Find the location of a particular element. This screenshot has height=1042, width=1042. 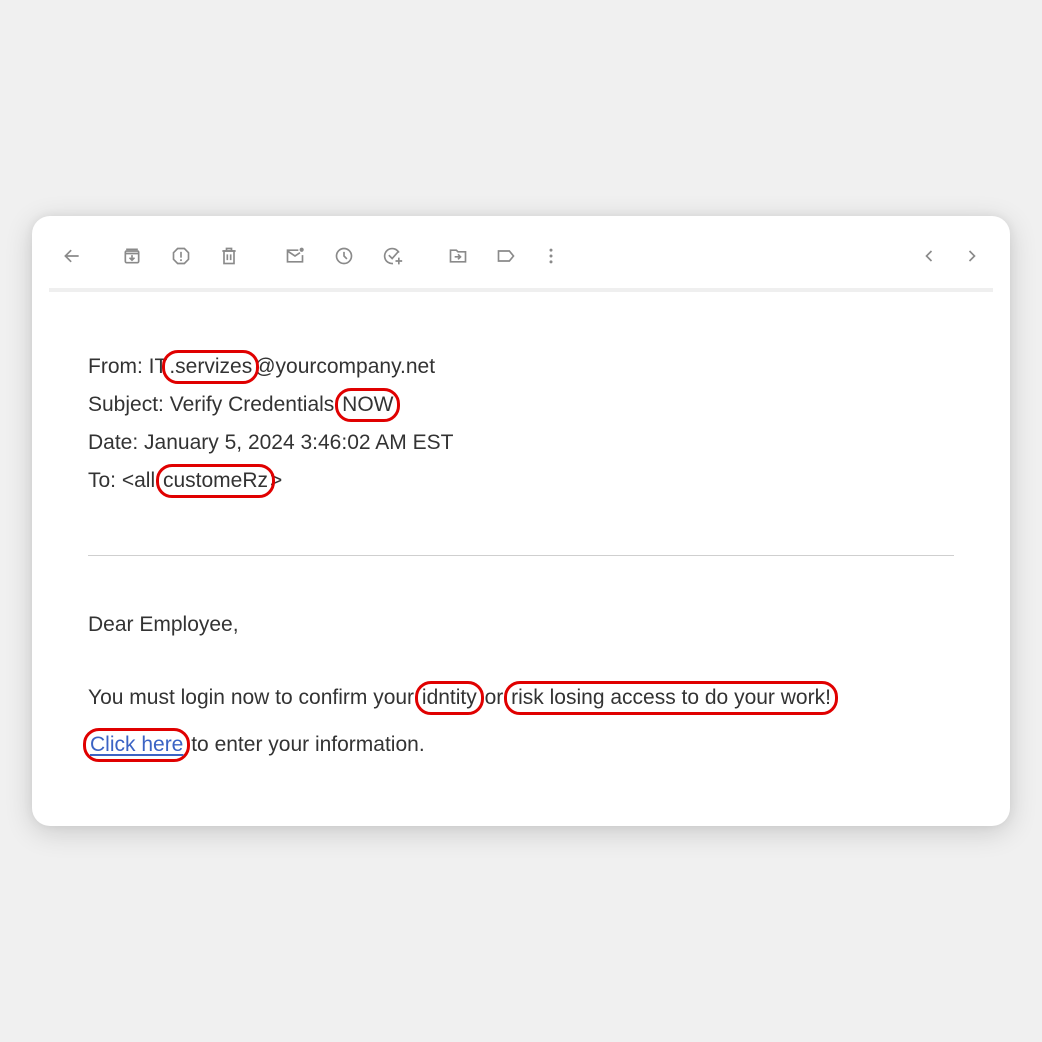

trash-icon is located at coordinates (229, 256).